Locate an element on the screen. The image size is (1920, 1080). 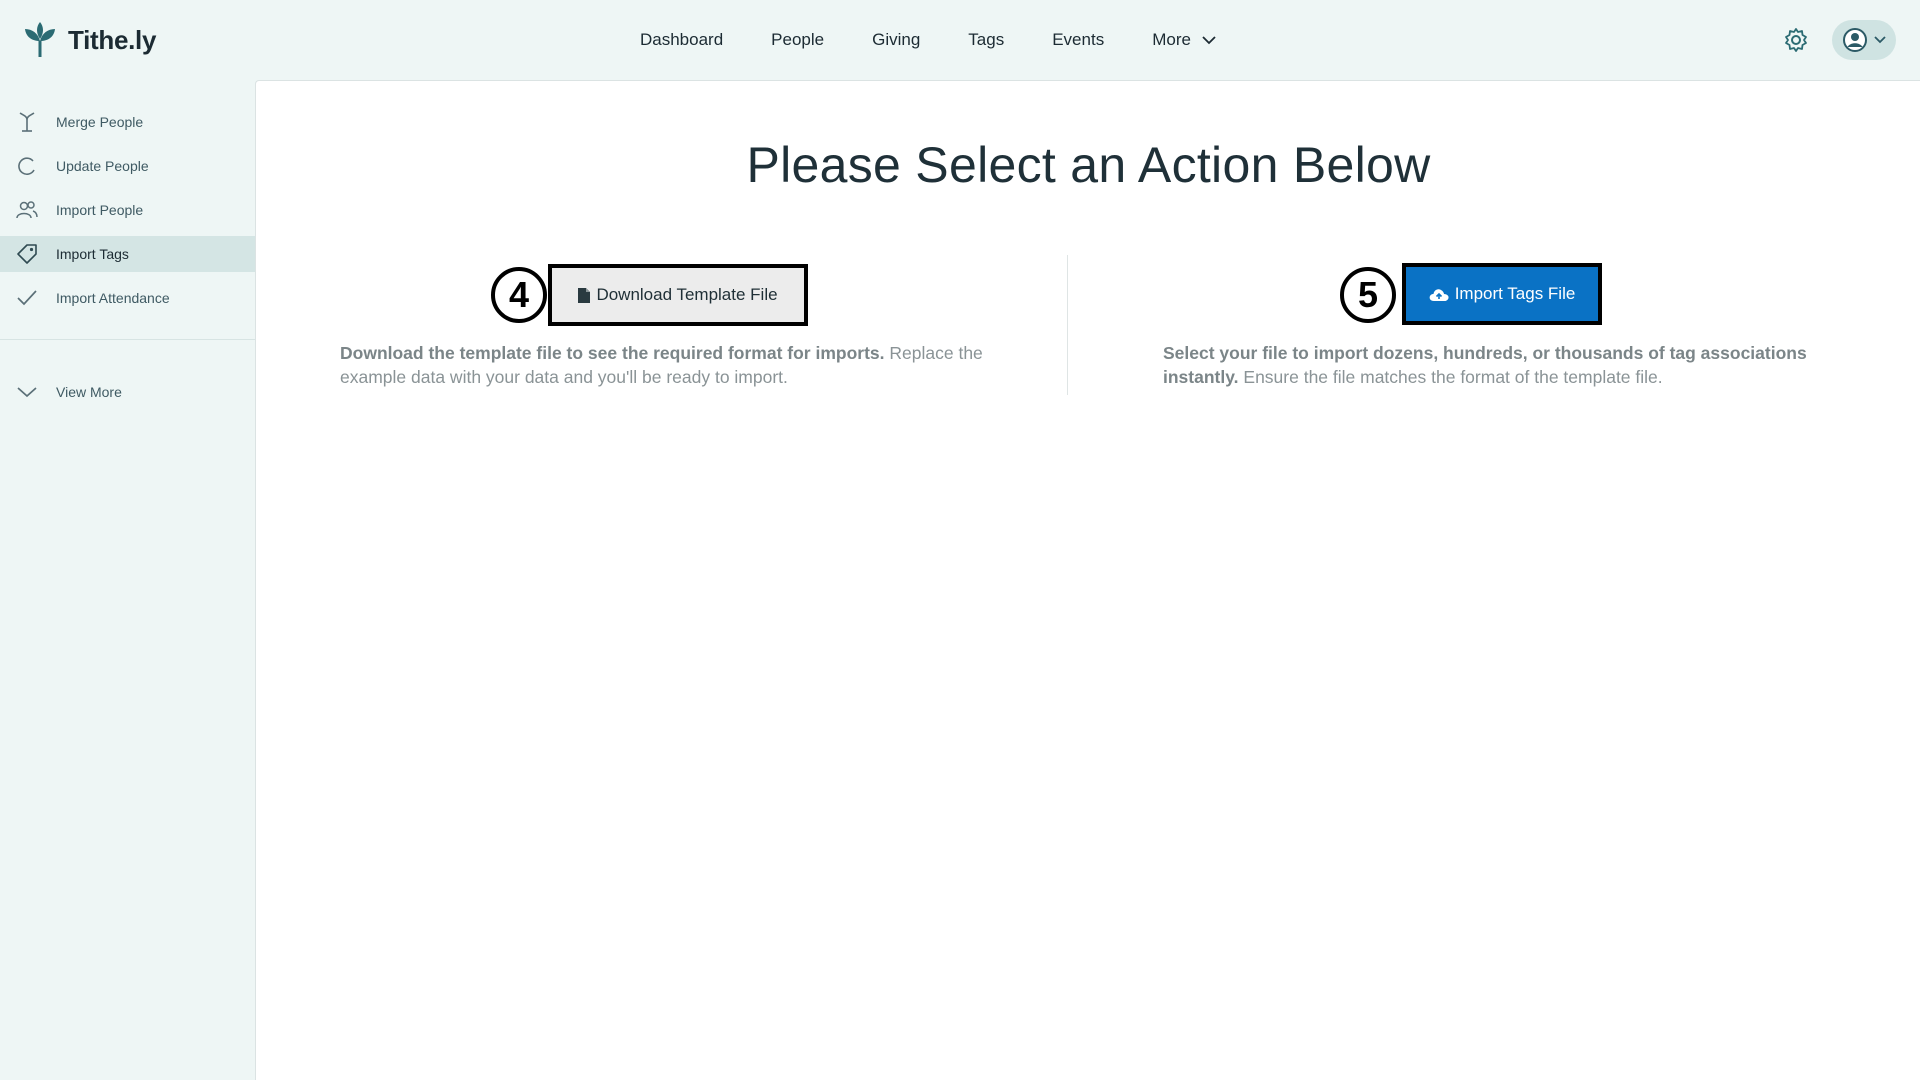
user-menu-button is located at coordinates (1864, 40).